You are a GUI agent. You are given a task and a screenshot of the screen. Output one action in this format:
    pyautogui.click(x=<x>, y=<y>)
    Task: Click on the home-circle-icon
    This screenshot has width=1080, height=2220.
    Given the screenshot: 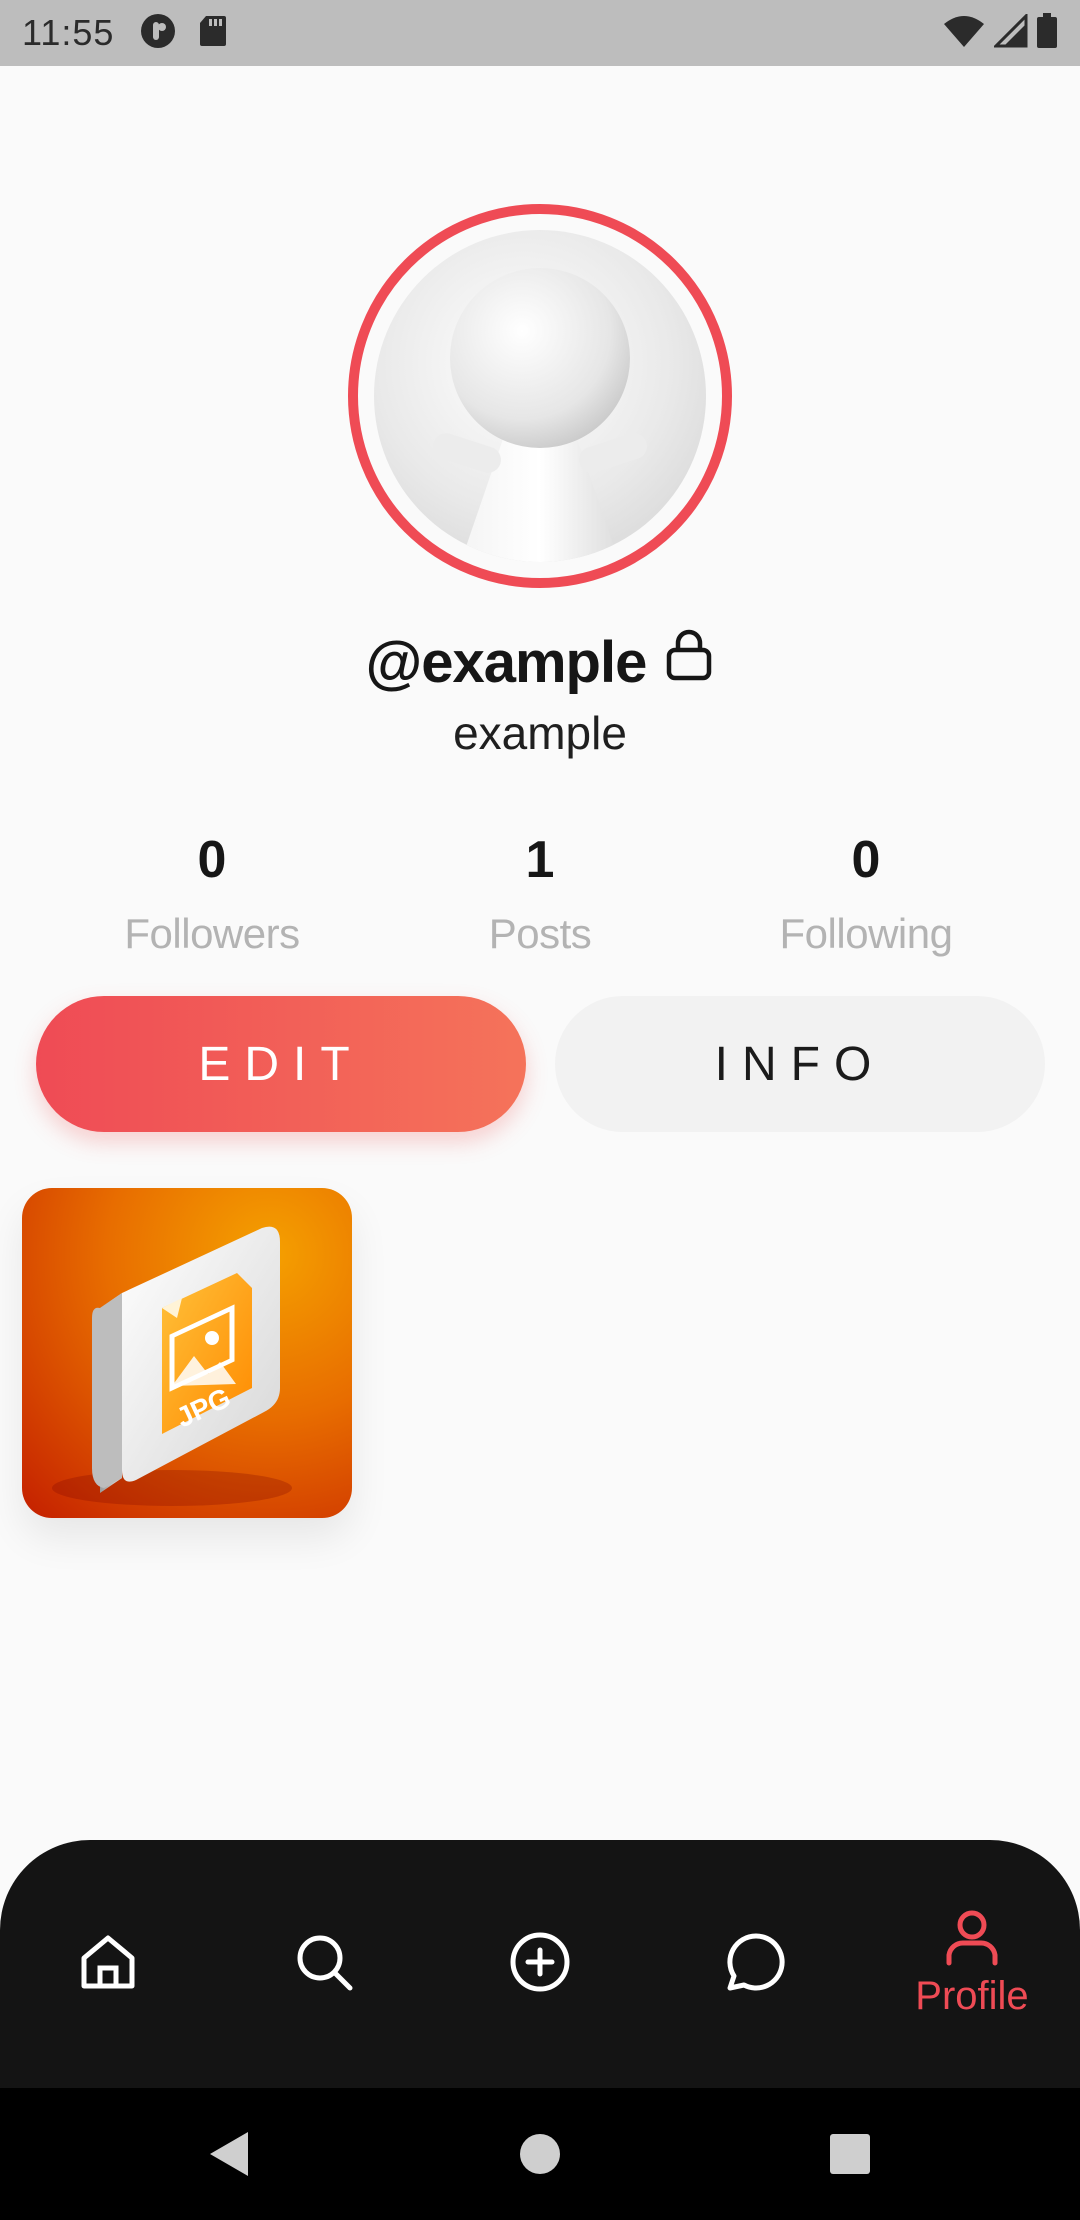 What is the action you would take?
    pyautogui.click(x=540, y=2154)
    